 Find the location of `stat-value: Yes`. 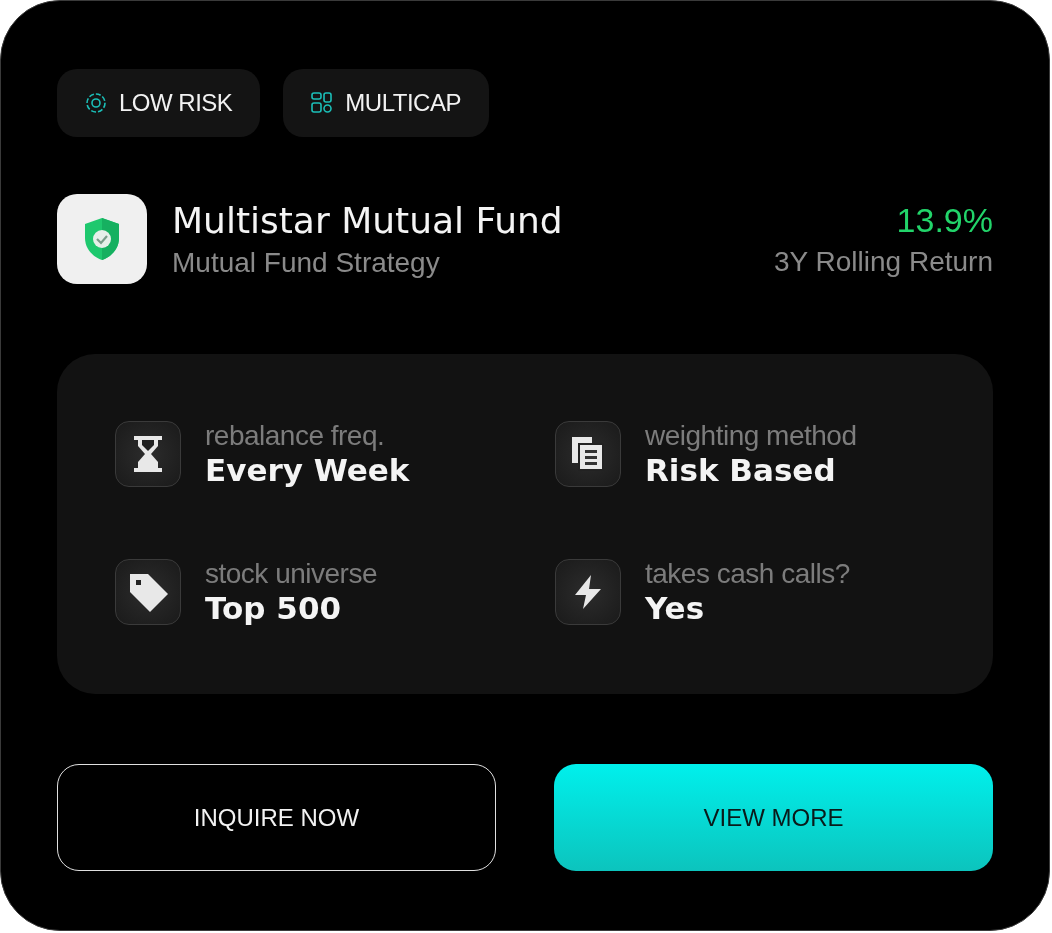

stat-value: Yes is located at coordinates (675, 608).